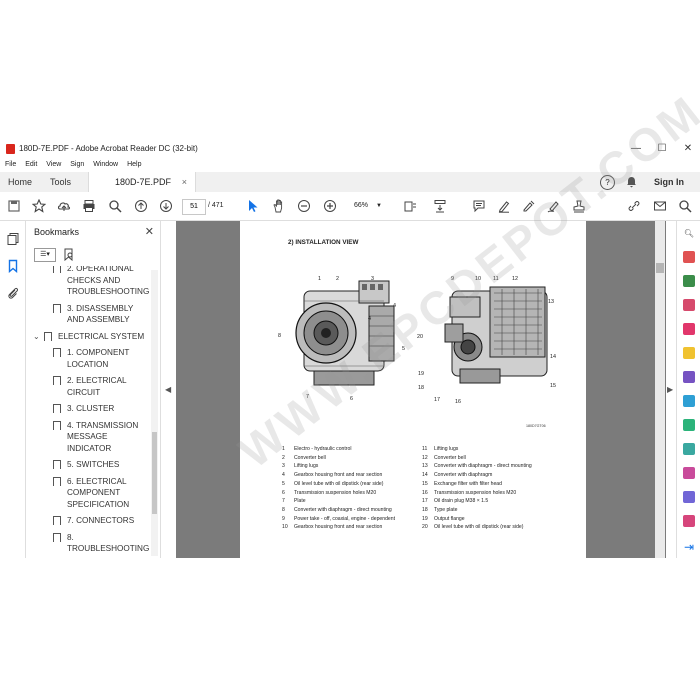 The width and height of the screenshot is (700, 700). Describe the element at coordinates (283, 475) in the screenshot. I see `legend-number: 4` at that location.